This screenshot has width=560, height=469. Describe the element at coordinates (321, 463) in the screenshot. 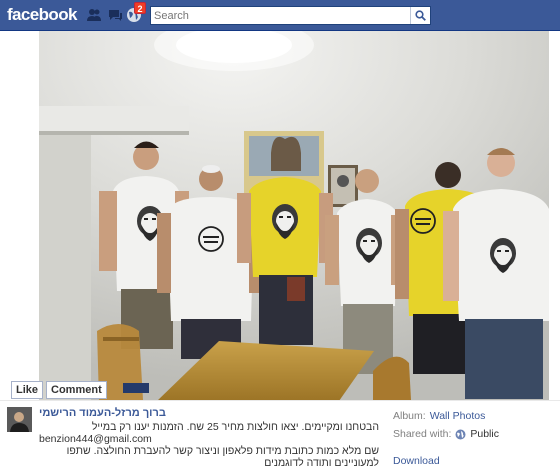

I see `caption-line: למעוניינים ותודה לדוגמנים` at that location.